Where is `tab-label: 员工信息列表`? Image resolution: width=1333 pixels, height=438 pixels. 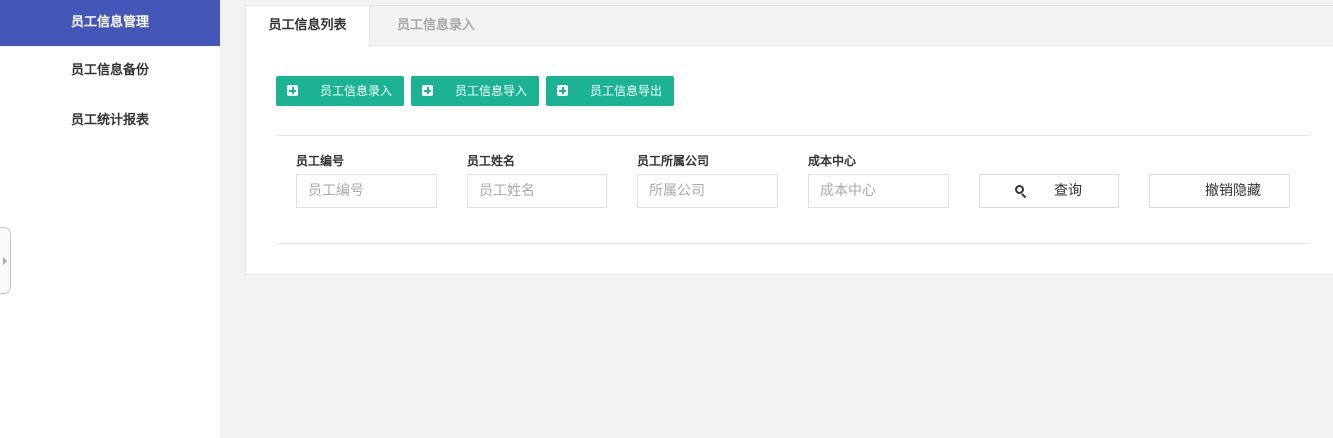 tab-label: 员工信息列表 is located at coordinates (307, 25).